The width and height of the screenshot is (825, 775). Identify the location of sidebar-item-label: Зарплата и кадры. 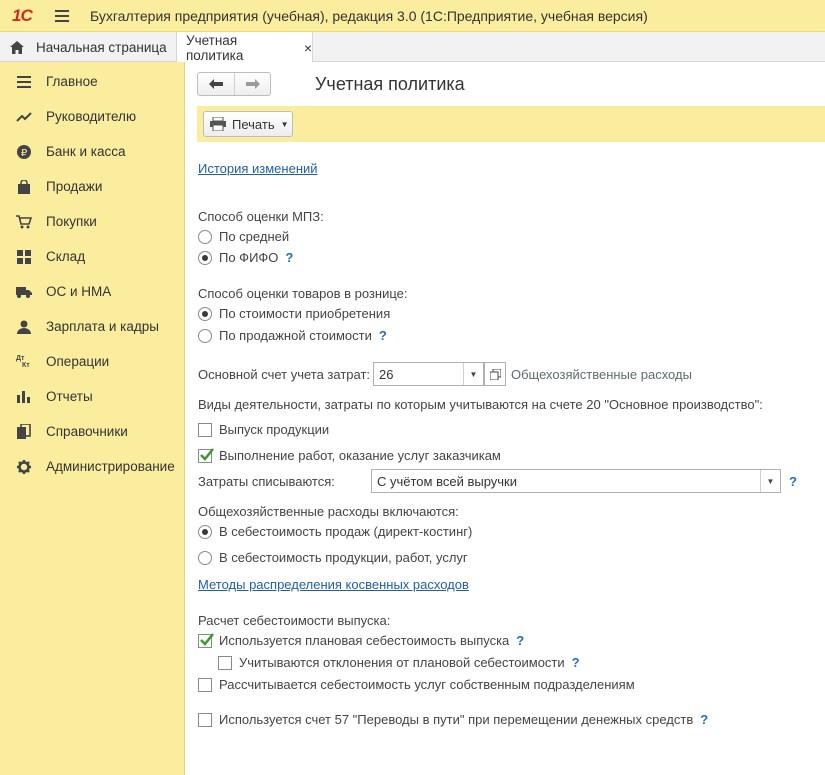
(102, 326).